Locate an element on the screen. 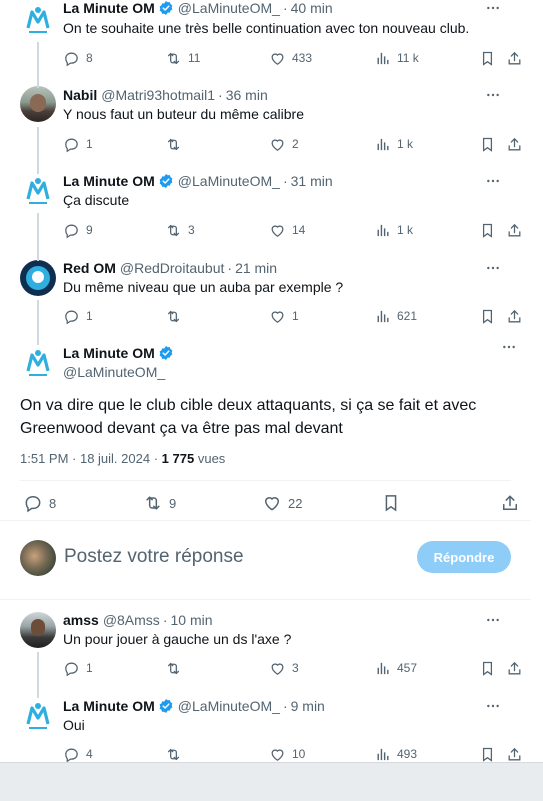  author-name: Nabil is located at coordinates (80, 95).